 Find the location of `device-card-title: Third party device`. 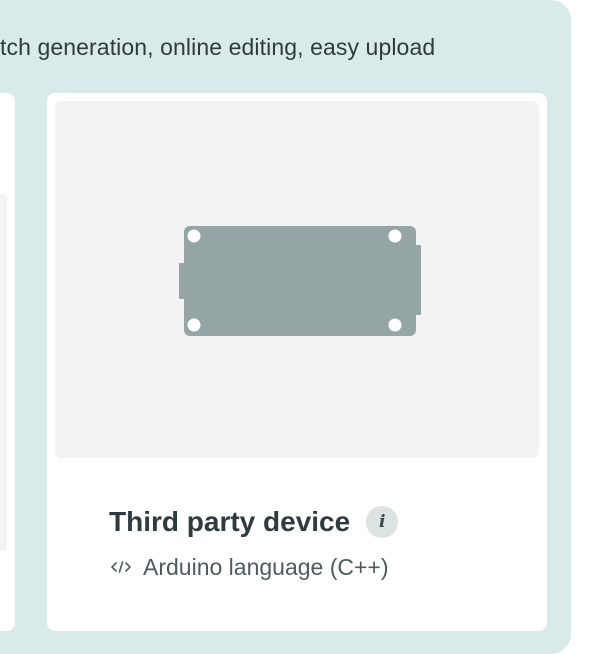

device-card-title: Third party device is located at coordinates (230, 521).